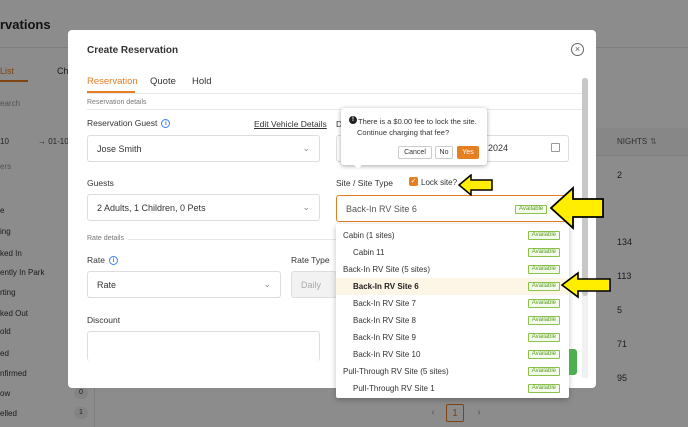 The height and width of the screenshot is (427, 688). I want to click on guests-value: 2 Adults, 1 Children, 0 Pets, so click(151, 208).